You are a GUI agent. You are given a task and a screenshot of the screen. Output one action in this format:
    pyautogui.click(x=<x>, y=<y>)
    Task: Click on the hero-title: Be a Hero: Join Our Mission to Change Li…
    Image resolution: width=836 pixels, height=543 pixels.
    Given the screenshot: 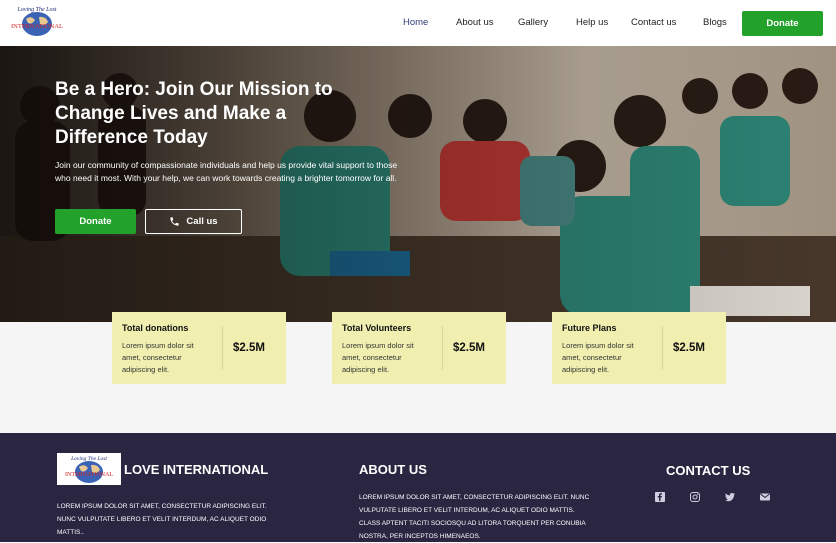 What is the action you would take?
    pyautogui.click(x=194, y=113)
    